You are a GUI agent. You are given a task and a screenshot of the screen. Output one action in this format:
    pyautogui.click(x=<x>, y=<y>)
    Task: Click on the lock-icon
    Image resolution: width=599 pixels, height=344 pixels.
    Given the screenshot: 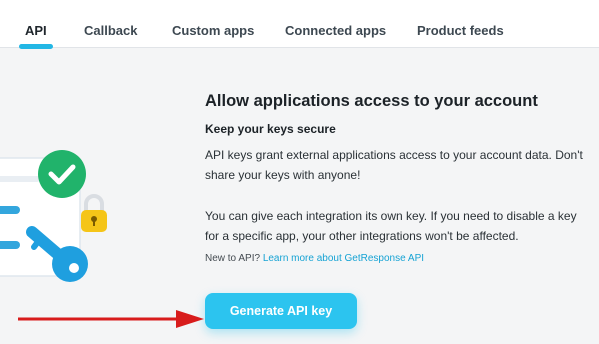 What is the action you would take?
    pyautogui.click(x=94, y=213)
    